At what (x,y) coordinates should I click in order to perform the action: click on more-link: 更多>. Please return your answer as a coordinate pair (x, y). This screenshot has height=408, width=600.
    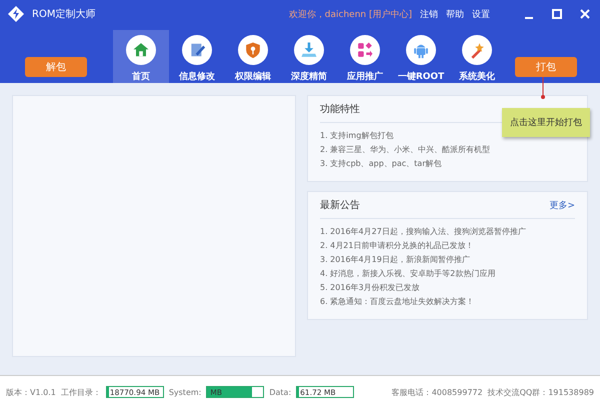
    Looking at the image, I should click on (562, 205).